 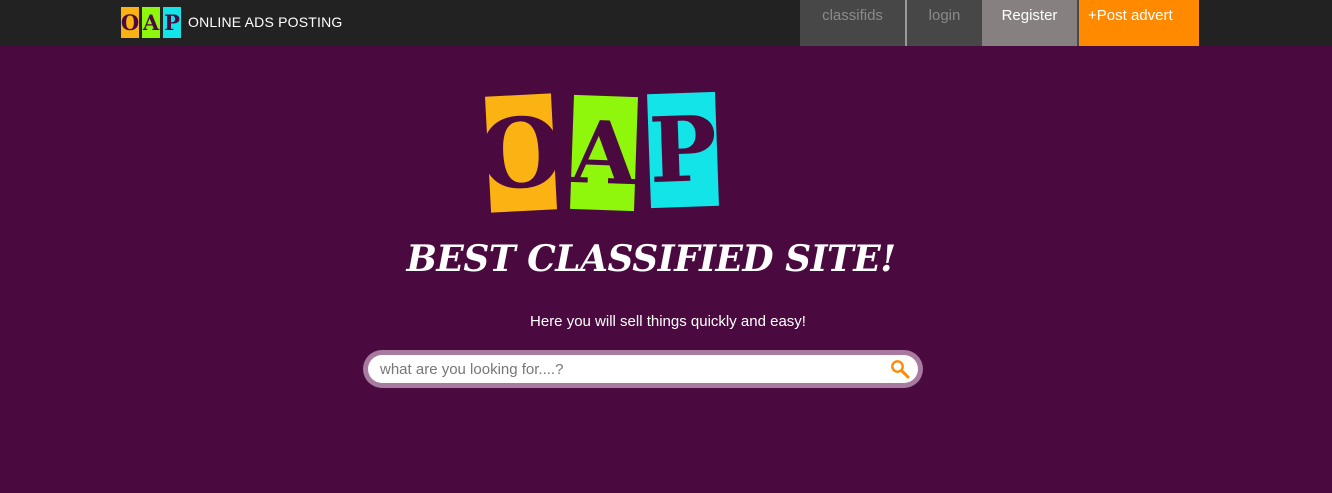 I want to click on logo-tile-o: O, so click(x=130, y=22).